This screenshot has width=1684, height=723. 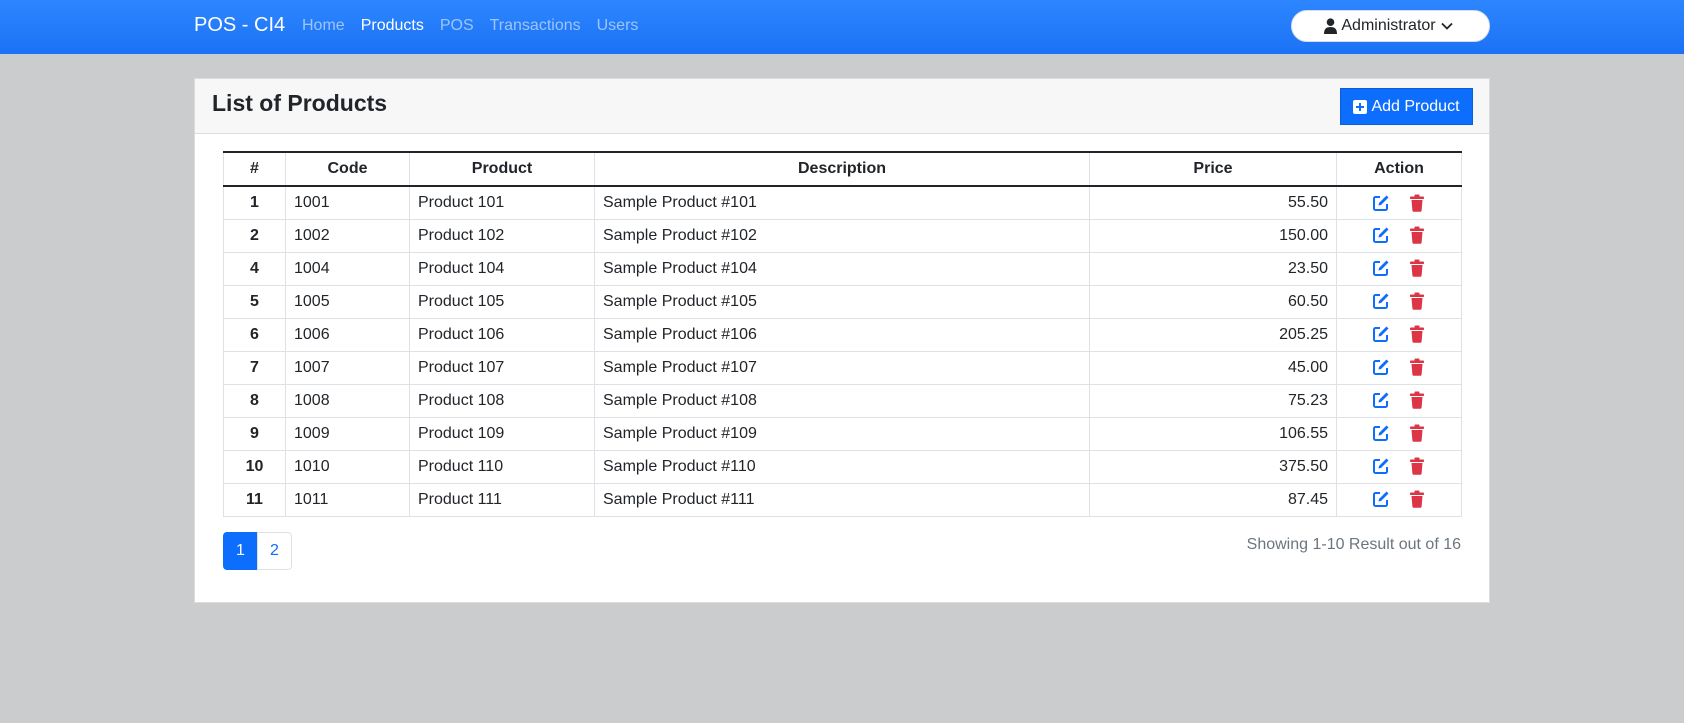 What do you see at coordinates (323, 26) in the screenshot?
I see `nav-home: Home` at bounding box center [323, 26].